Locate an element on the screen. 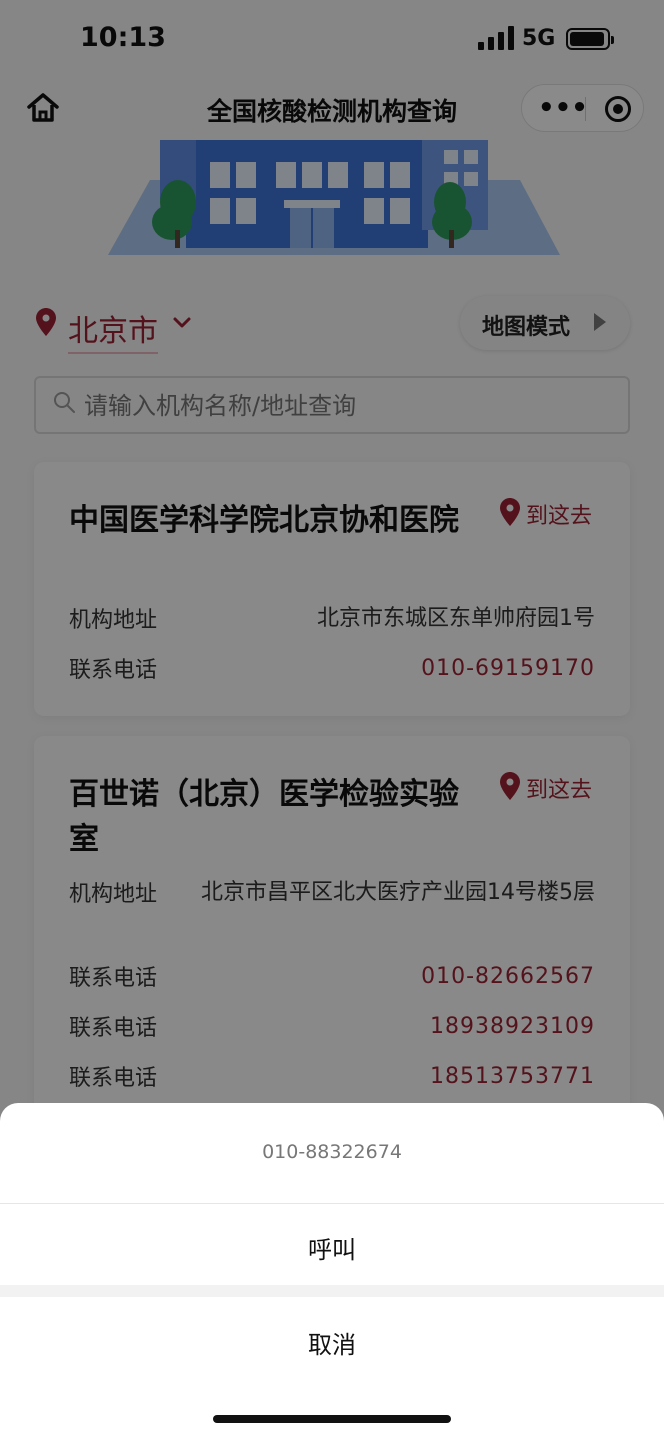 Image resolution: width=664 pixels, height=1436 pixels. call-button: 呼叫 is located at coordinates (332, 1244).